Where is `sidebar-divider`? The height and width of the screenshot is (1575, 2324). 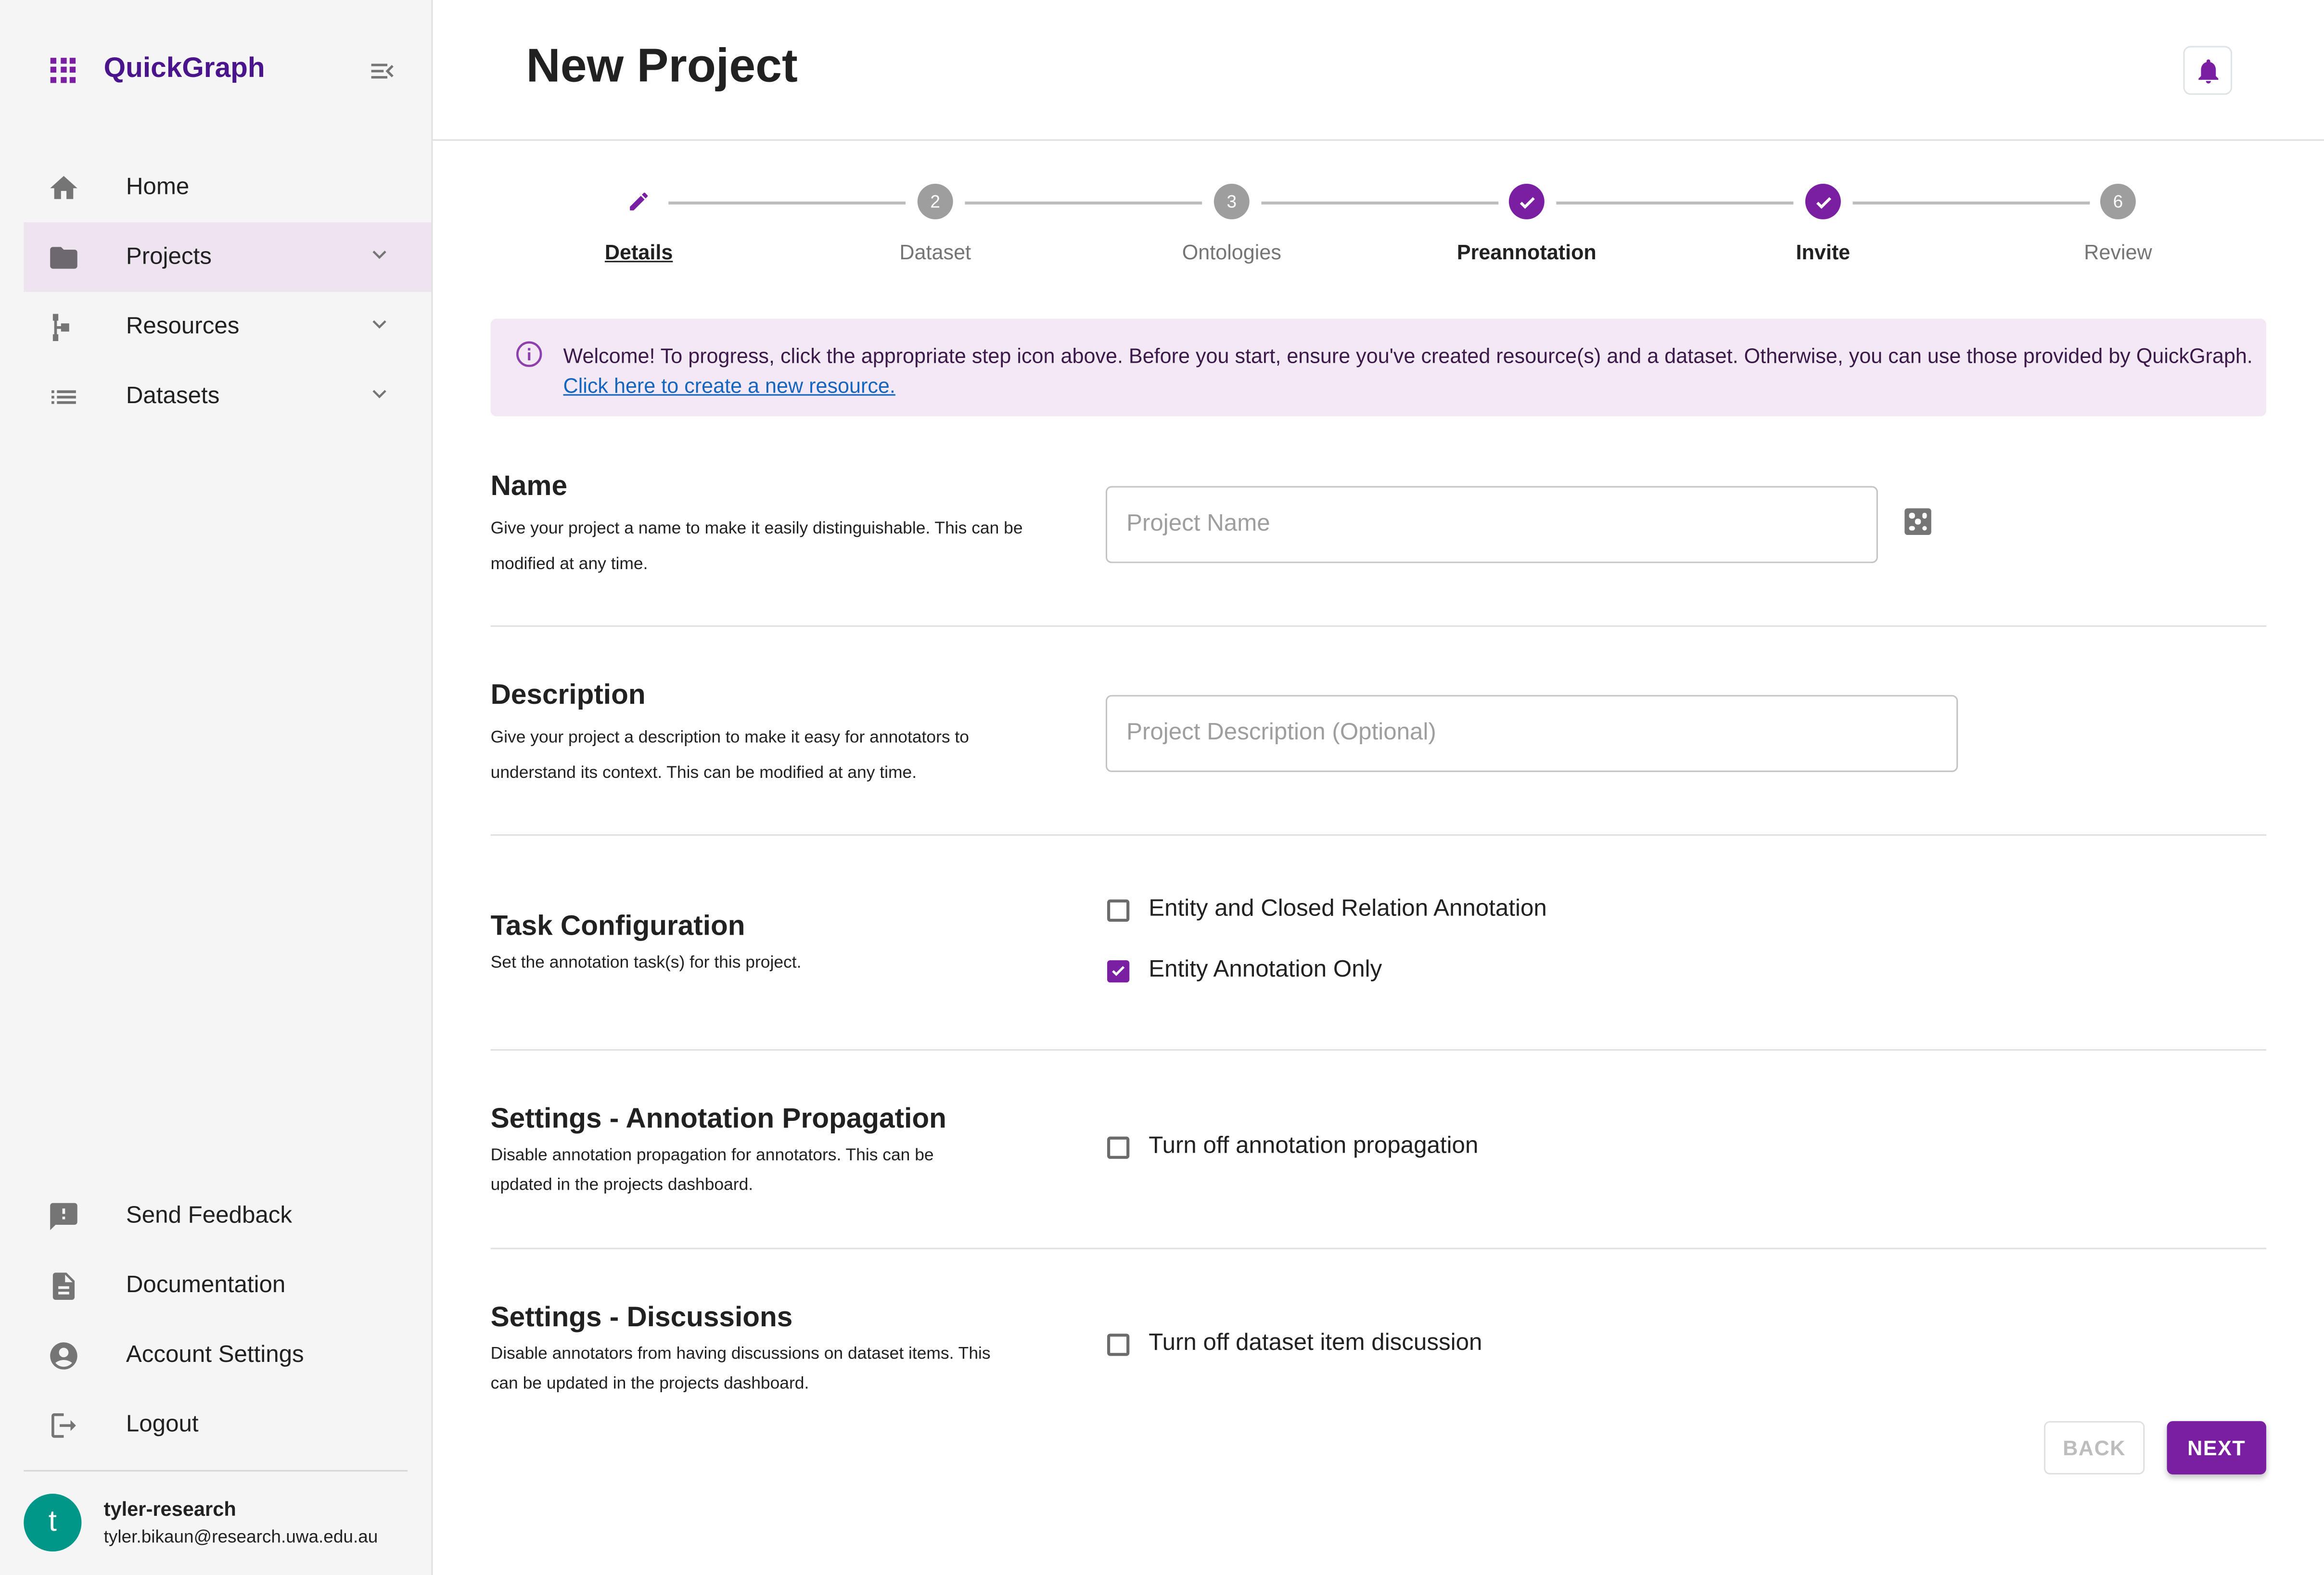 sidebar-divider is located at coordinates (216, 1471).